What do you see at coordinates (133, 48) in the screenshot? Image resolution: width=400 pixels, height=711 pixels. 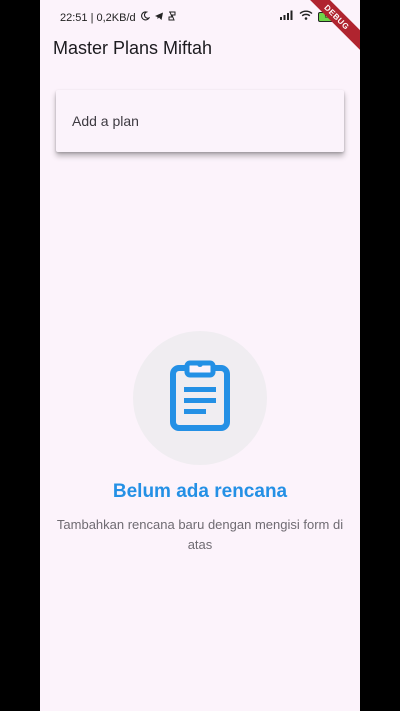 I see `app-bar-title: Master Plans Miftah` at bounding box center [133, 48].